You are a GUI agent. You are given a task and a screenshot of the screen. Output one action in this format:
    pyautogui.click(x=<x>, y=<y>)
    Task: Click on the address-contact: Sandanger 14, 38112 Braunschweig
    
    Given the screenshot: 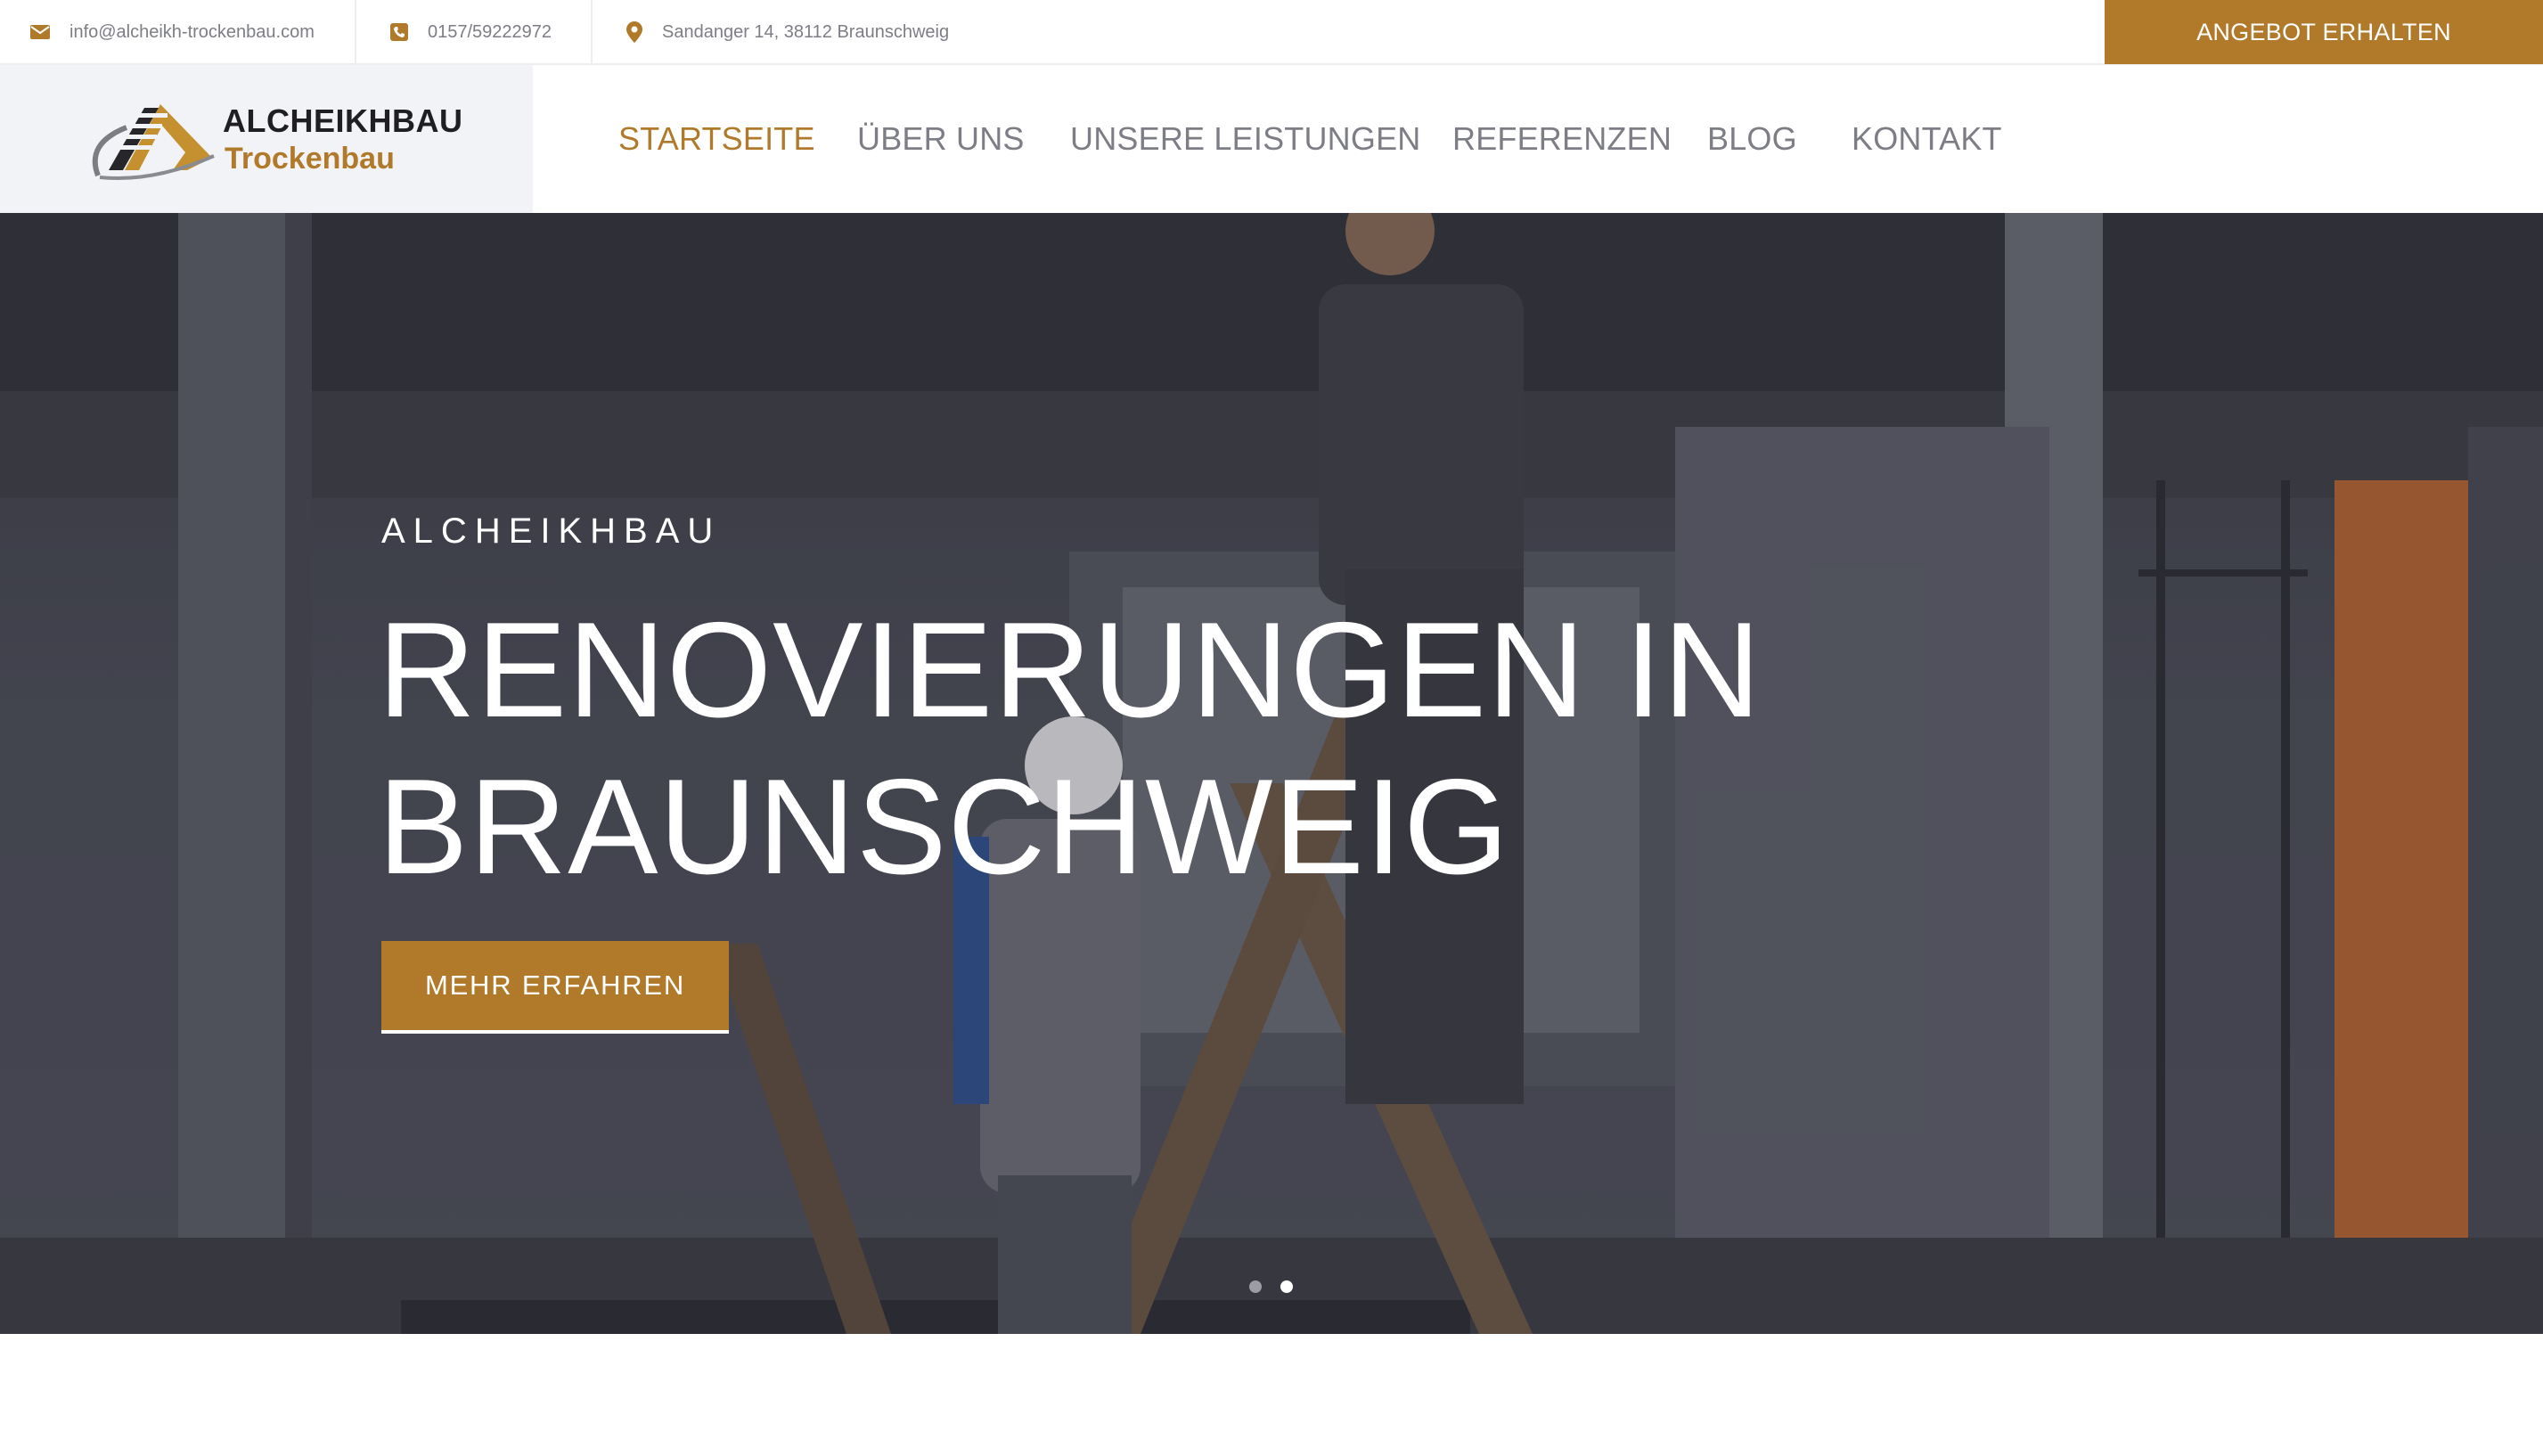 What is the action you would take?
    pyautogui.click(x=787, y=32)
    